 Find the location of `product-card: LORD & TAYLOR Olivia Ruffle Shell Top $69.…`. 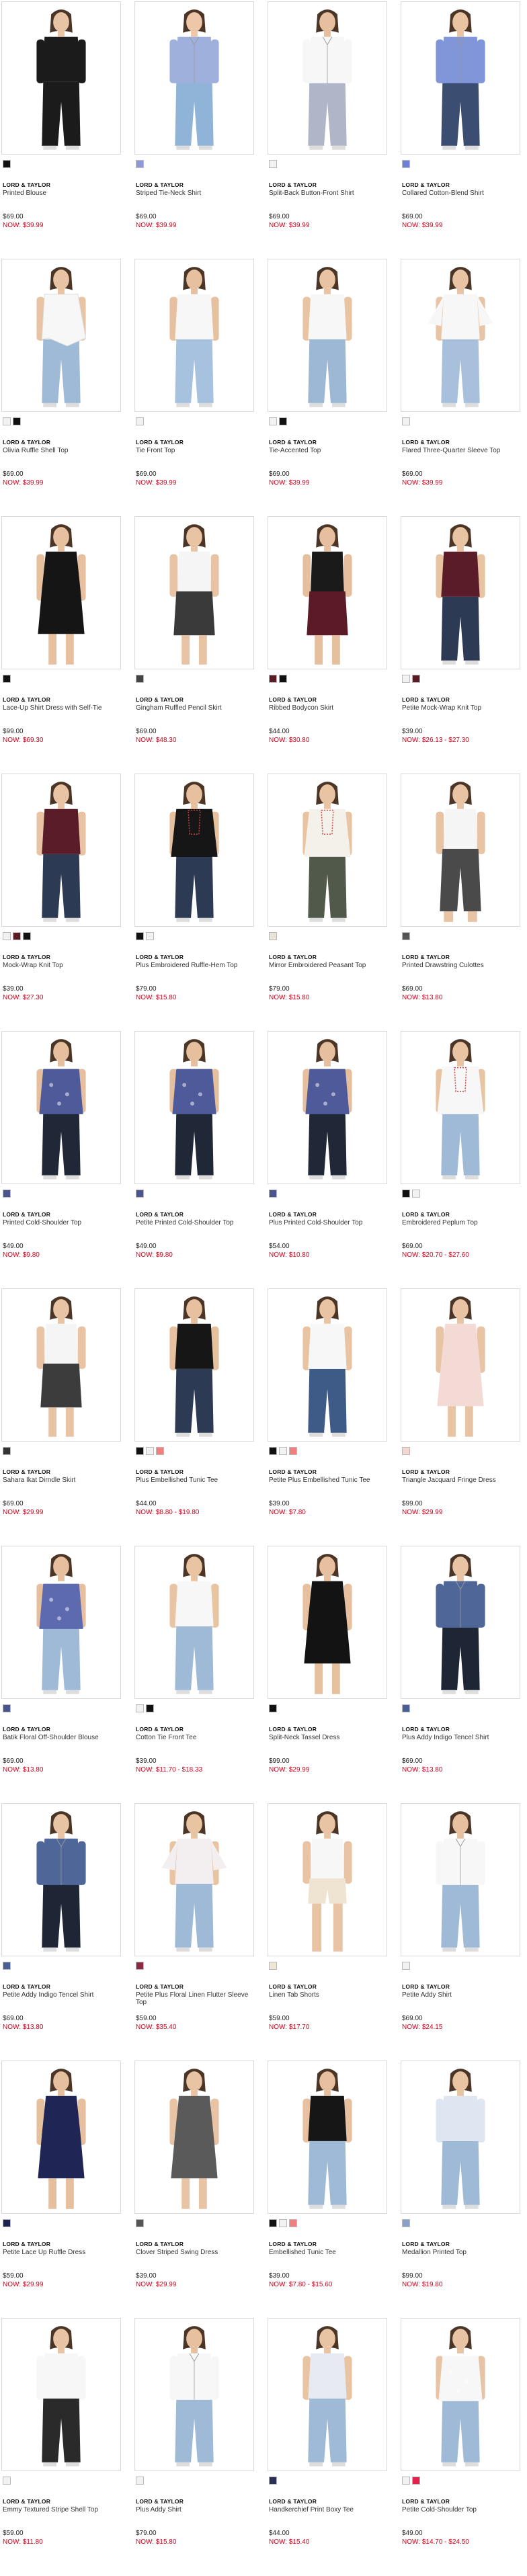

product-card: LORD & TAYLOR Olivia Ruffle Shell Top $69.… is located at coordinates (61, 386).